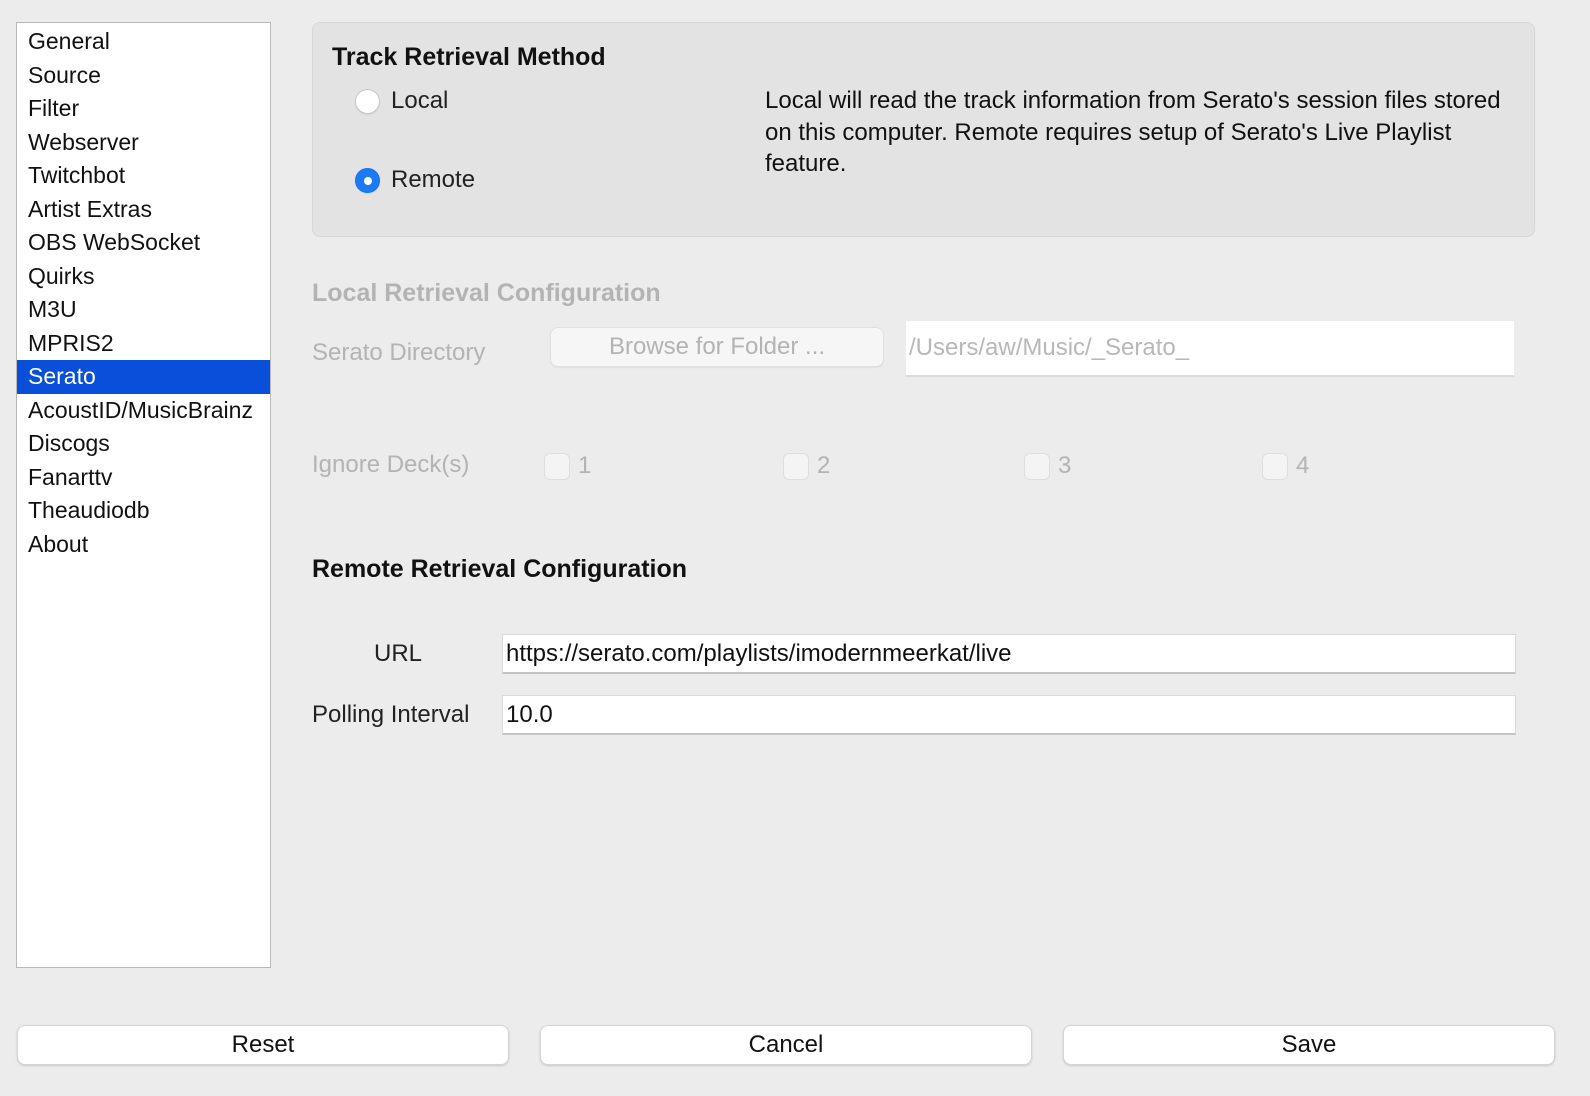 The width and height of the screenshot is (1590, 1096). Describe the element at coordinates (263, 1045) in the screenshot. I see `reset-button: Reset` at that location.